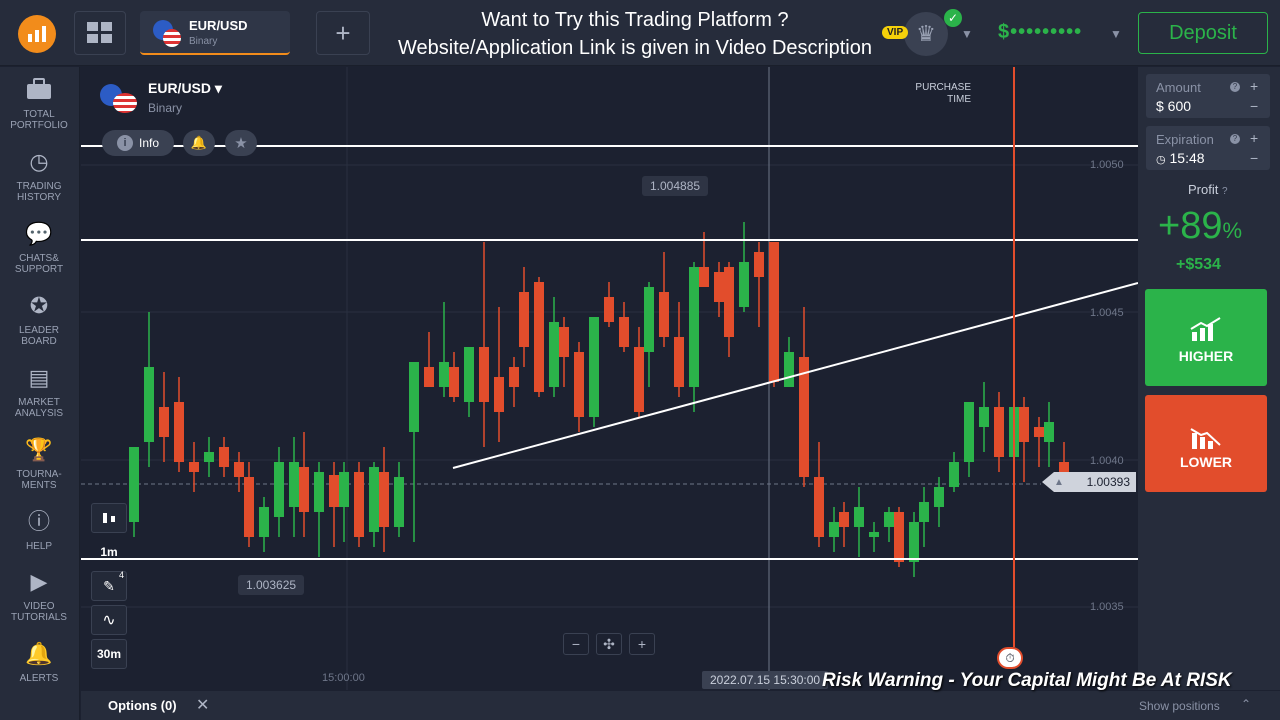  What do you see at coordinates (343, 33) in the screenshot?
I see `add-asset-button: +` at bounding box center [343, 33].